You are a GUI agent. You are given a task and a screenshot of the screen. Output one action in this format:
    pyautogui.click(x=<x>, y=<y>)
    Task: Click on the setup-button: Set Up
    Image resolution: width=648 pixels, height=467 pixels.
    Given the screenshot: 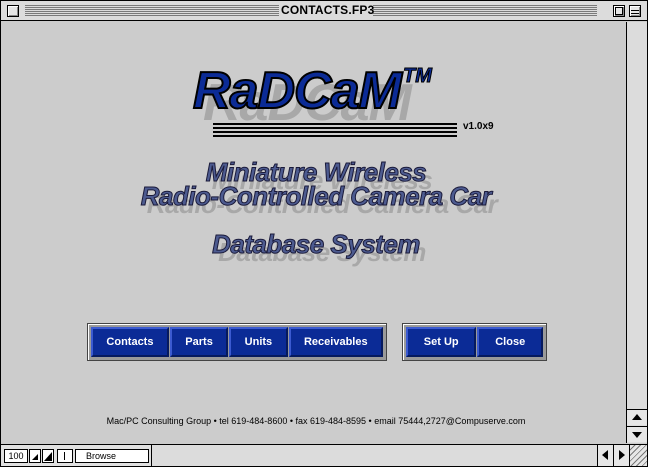 What is the action you would take?
    pyautogui.click(x=441, y=342)
    